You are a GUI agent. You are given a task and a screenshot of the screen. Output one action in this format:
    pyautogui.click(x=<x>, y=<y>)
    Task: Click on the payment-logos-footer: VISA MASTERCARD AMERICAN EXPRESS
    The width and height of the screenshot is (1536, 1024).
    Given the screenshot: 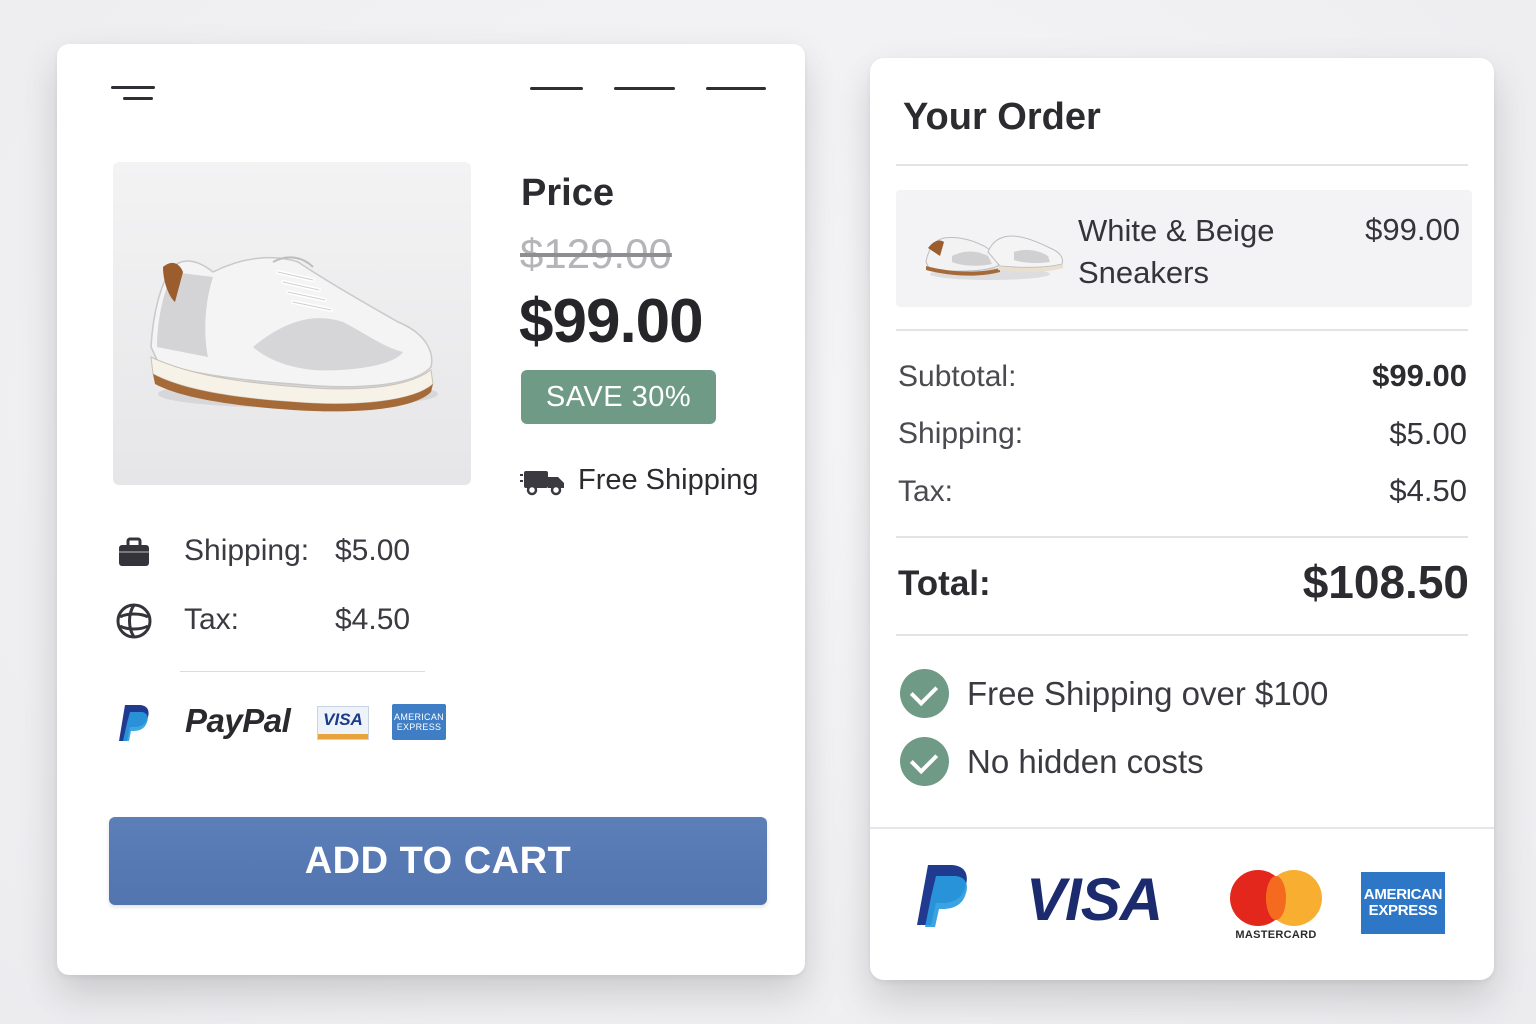 What is the action you would take?
    pyautogui.click(x=1182, y=903)
    